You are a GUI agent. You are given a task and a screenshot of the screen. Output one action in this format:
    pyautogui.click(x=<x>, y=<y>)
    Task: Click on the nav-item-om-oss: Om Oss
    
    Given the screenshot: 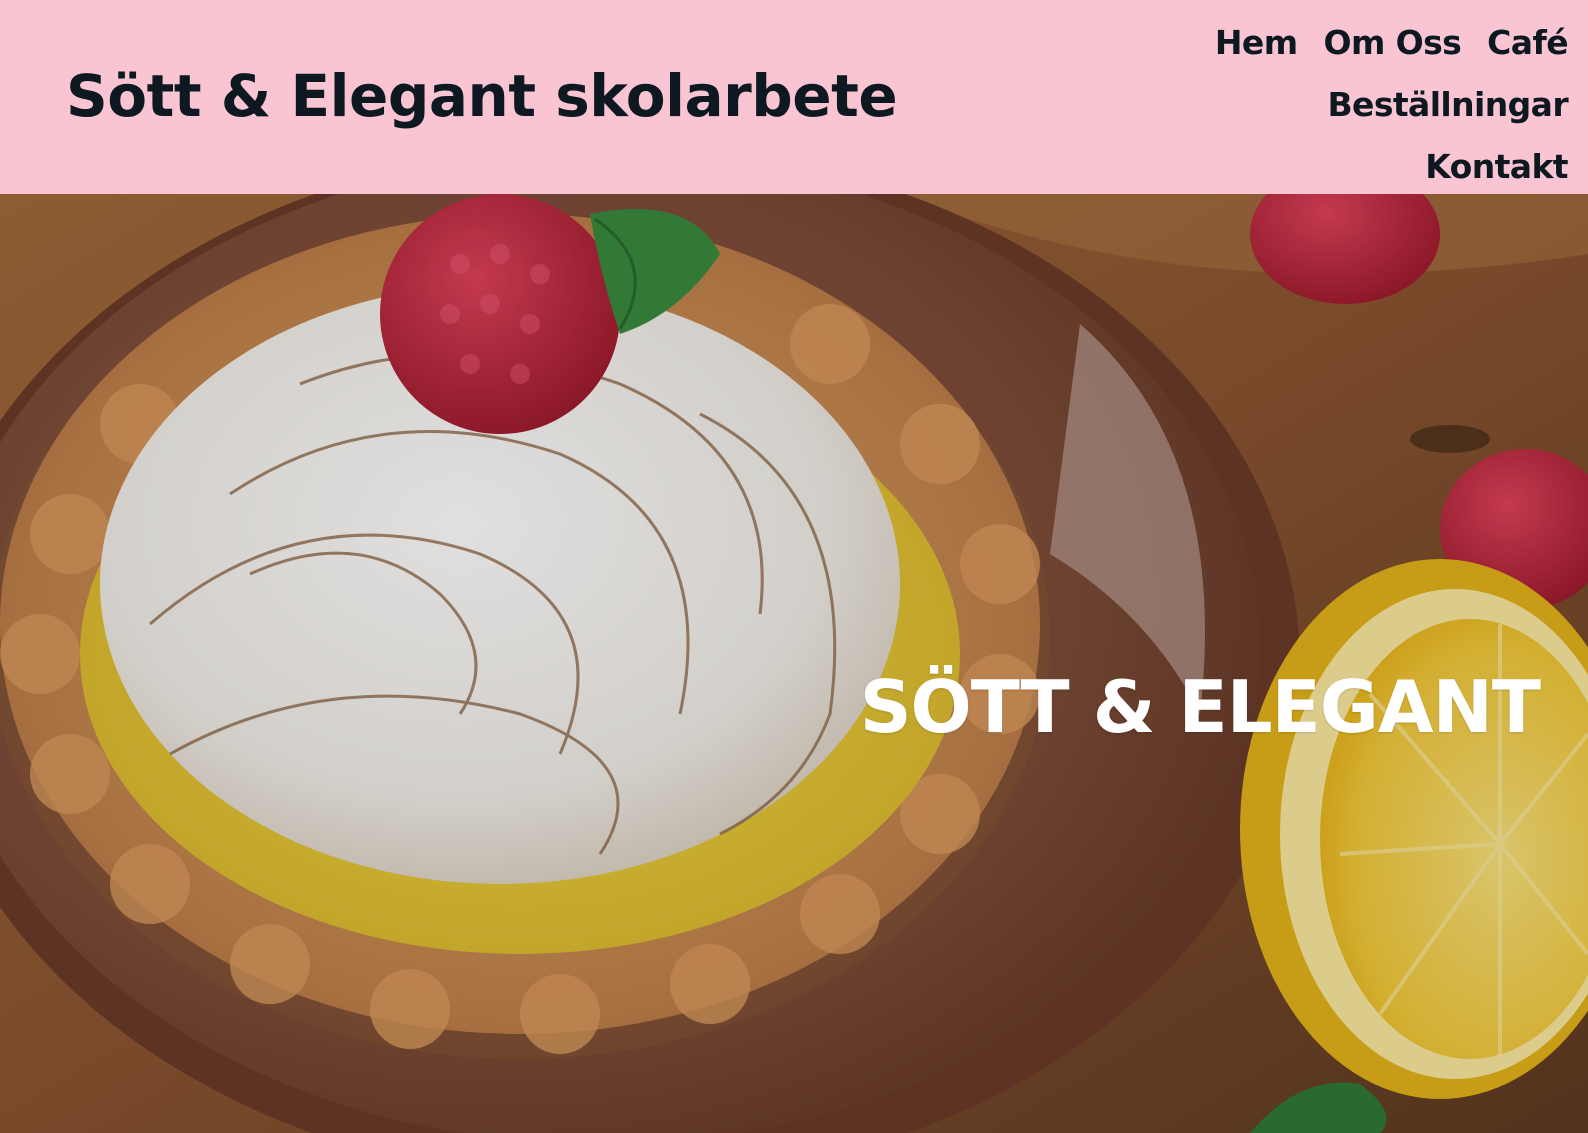 What is the action you would take?
    pyautogui.click(x=1393, y=43)
    